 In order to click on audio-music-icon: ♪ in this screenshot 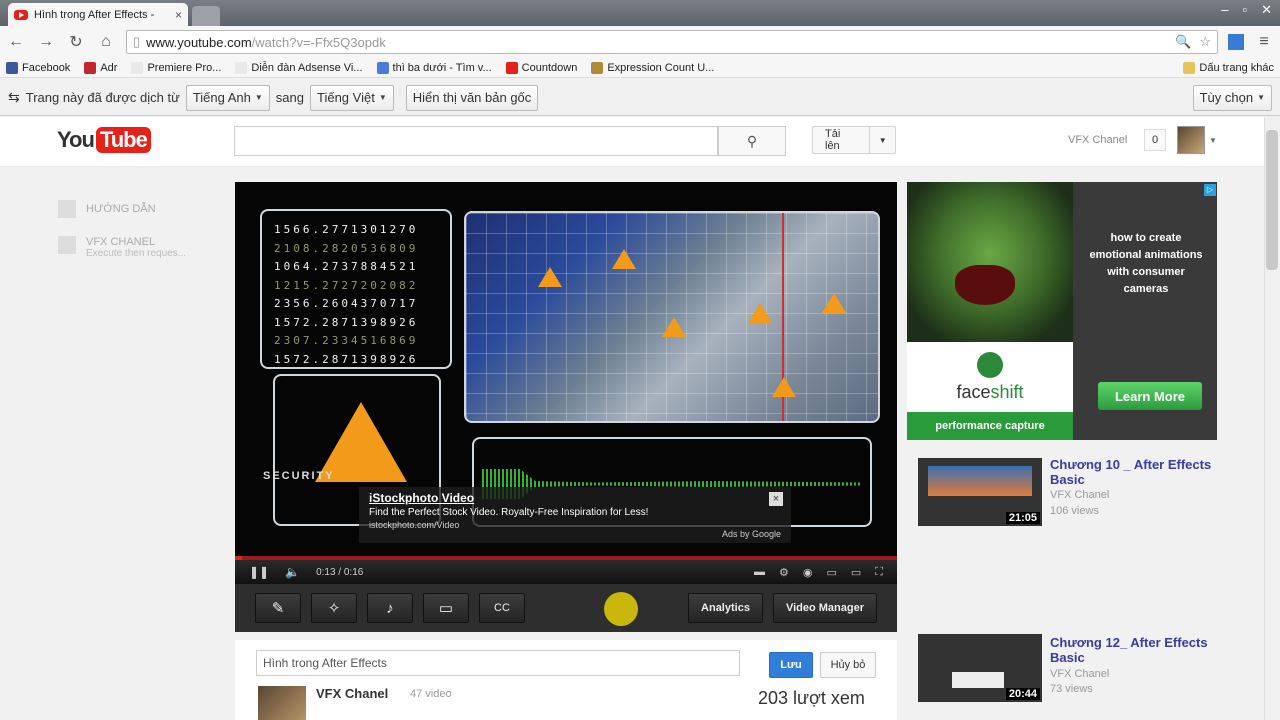, I will do `click(390, 608)`.